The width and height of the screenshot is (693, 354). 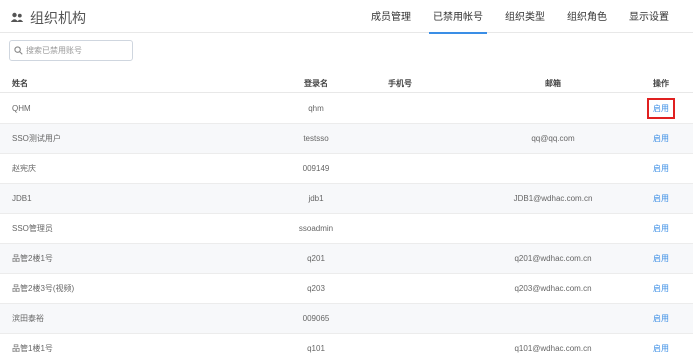 What do you see at coordinates (28, 318) in the screenshot?
I see `cell-name: 滨田泰裕` at bounding box center [28, 318].